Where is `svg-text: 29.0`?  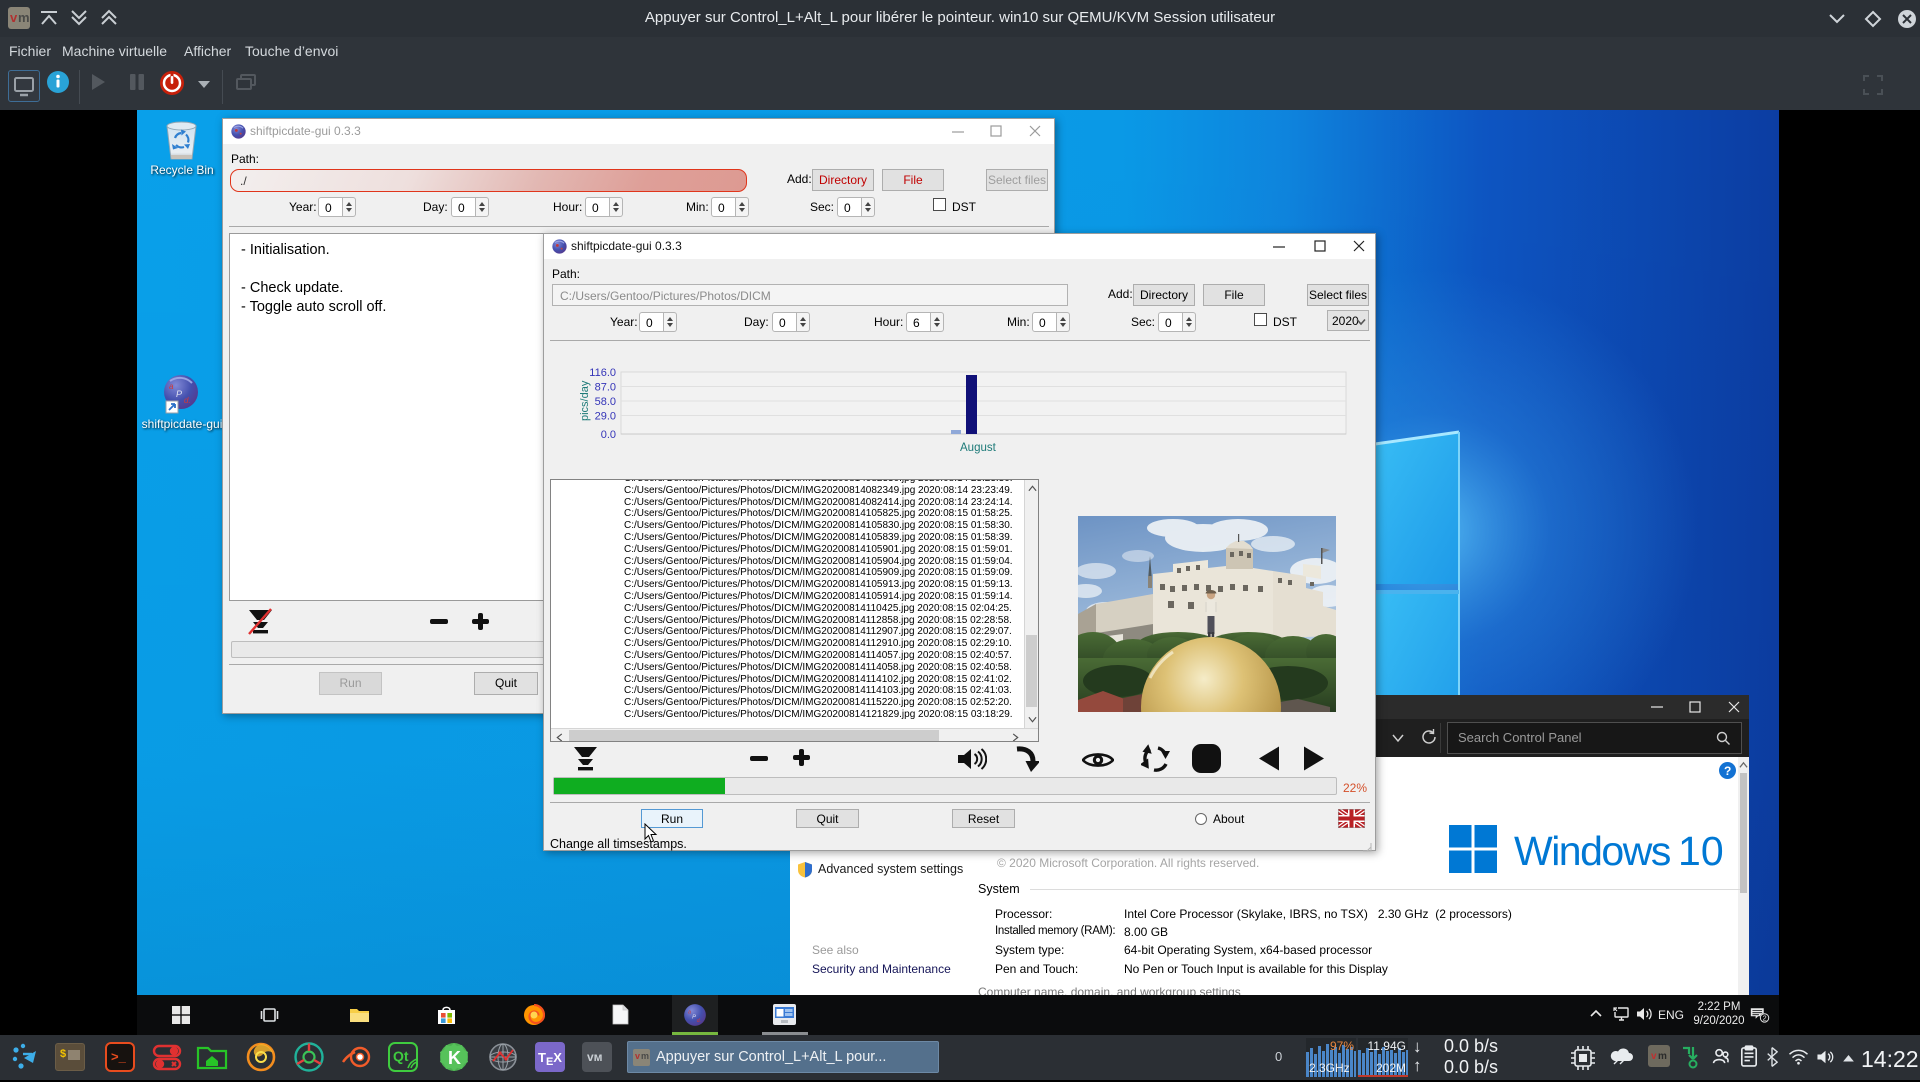 svg-text: 29.0 is located at coordinates (605, 417).